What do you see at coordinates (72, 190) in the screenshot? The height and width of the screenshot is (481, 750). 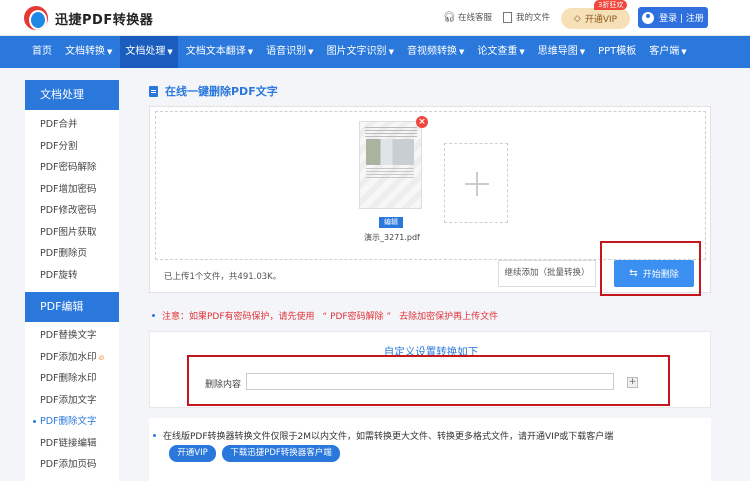 I see `sidebar-item-pdf-add-password: PDF增加密码` at bounding box center [72, 190].